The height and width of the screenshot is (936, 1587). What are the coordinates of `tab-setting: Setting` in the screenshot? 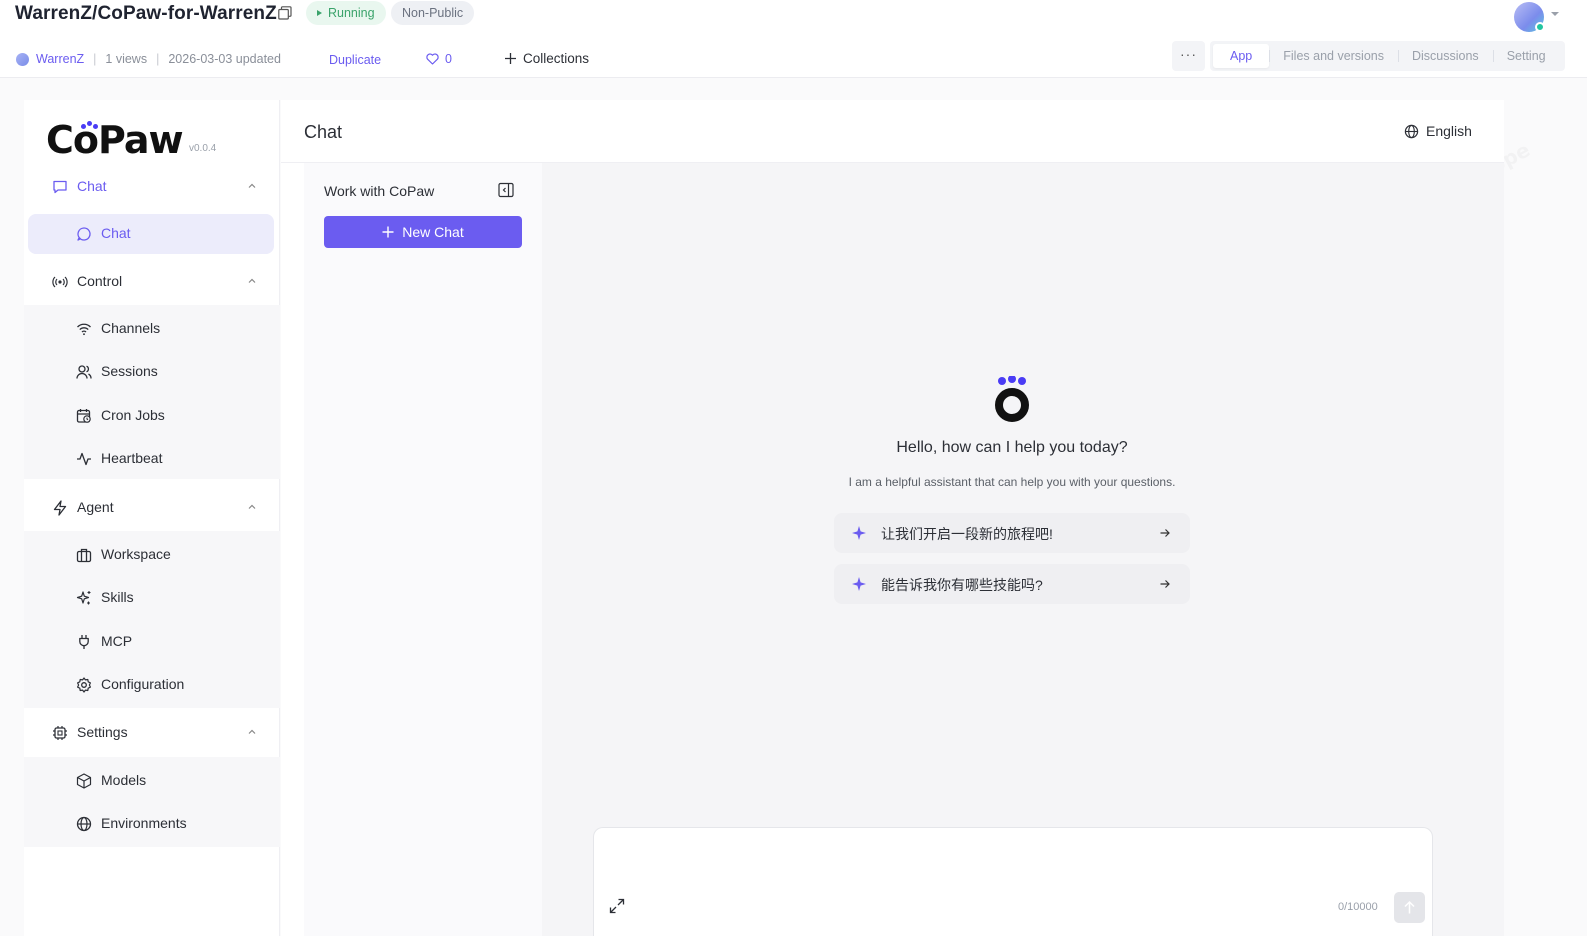 It's located at (1526, 56).